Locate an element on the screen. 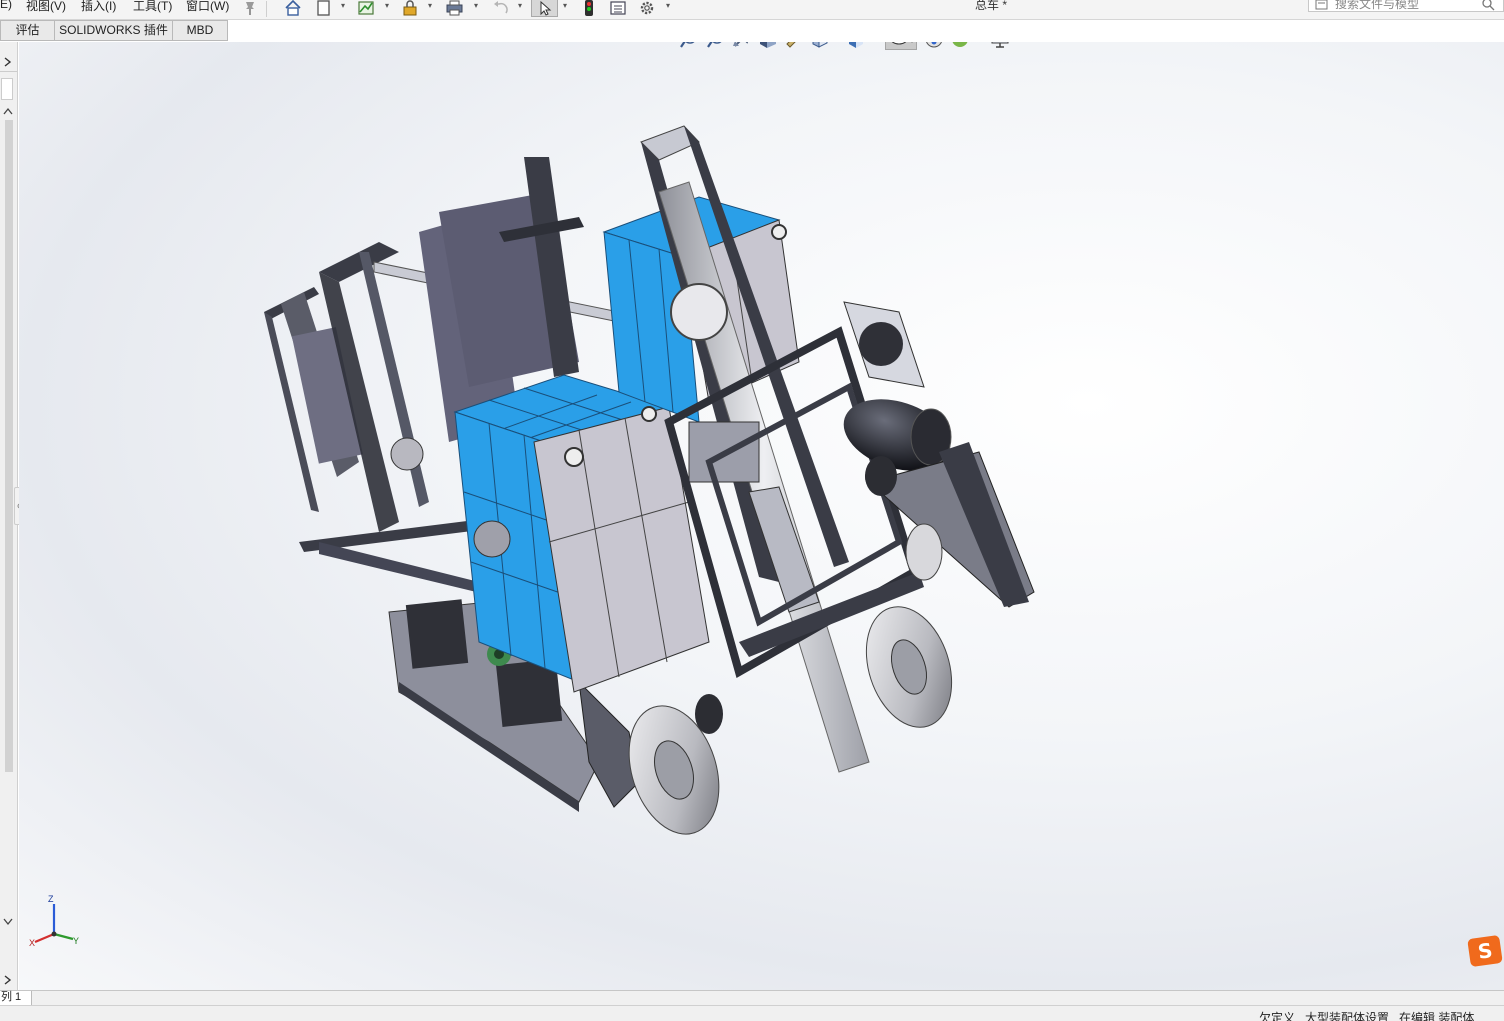 This screenshot has width=1504, height=1021. scroll-up-icon is located at coordinates (8, 111).